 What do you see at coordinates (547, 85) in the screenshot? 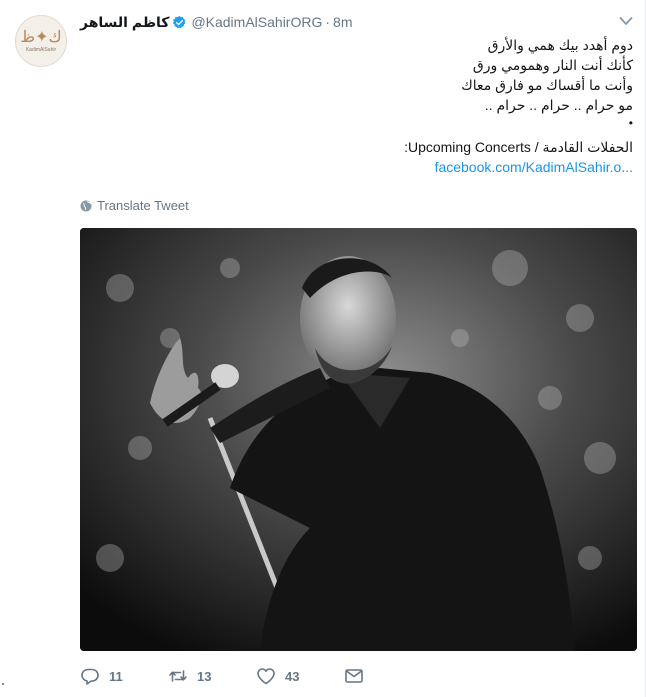
I see `tweet-line: وأنت ما أقساك مو فارق معاك` at bounding box center [547, 85].